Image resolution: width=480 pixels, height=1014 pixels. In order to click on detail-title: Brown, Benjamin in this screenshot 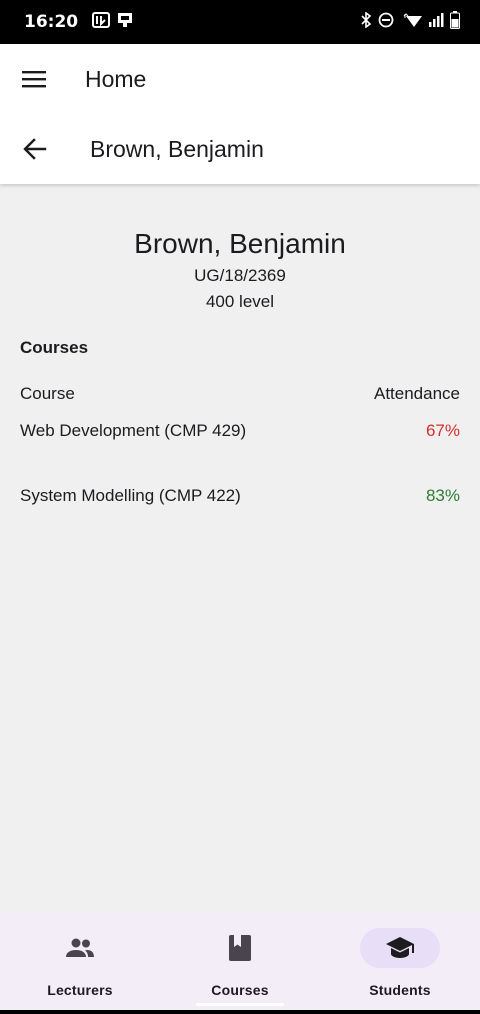, I will do `click(177, 148)`.